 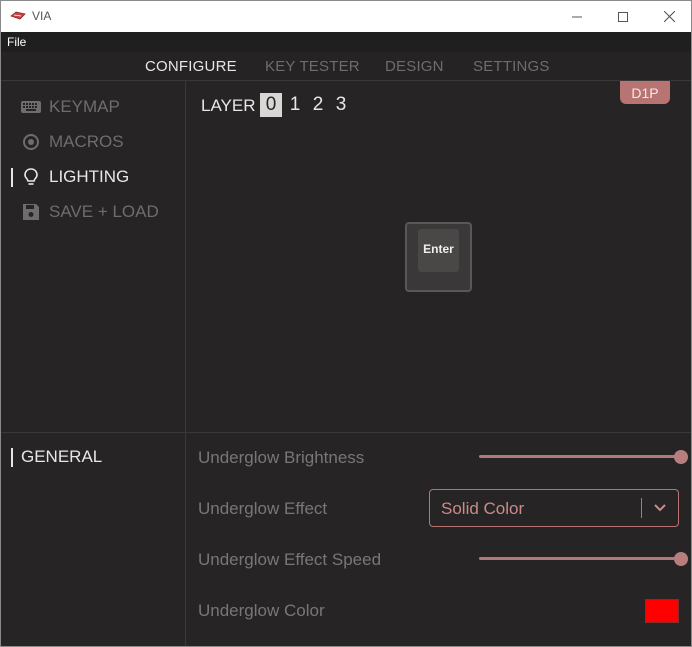 I want to click on menu-bar: File, so click(x=346, y=42).